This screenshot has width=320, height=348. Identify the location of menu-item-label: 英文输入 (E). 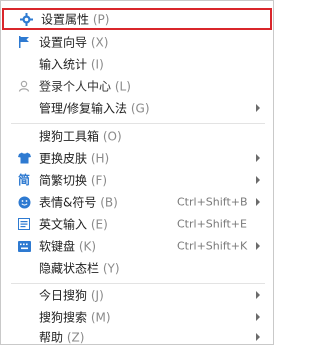
(73, 224).